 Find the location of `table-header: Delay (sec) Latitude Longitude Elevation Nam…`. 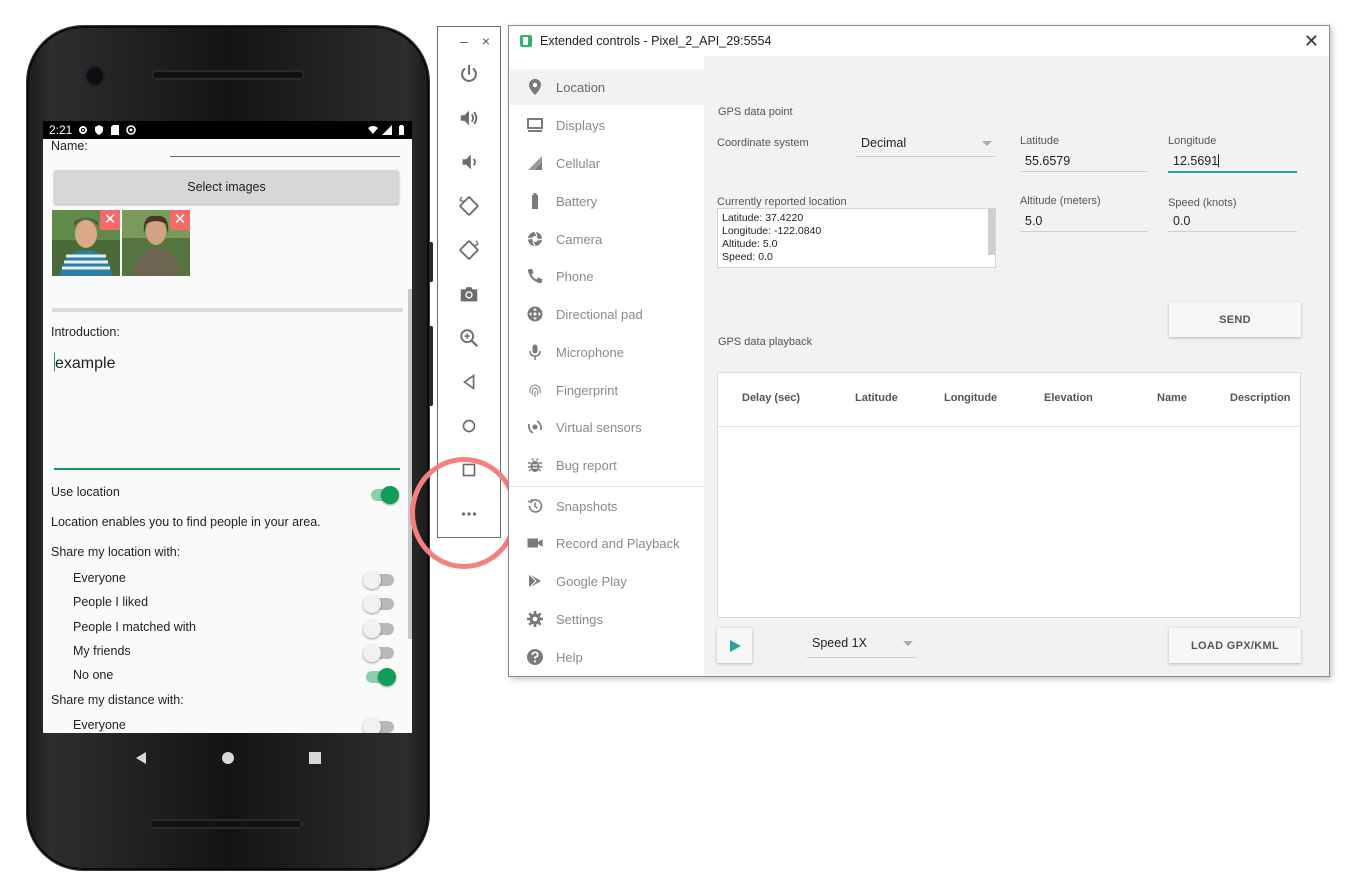

table-header: Delay (sec) Latitude Longitude Elevation Nam… is located at coordinates (1009, 400).